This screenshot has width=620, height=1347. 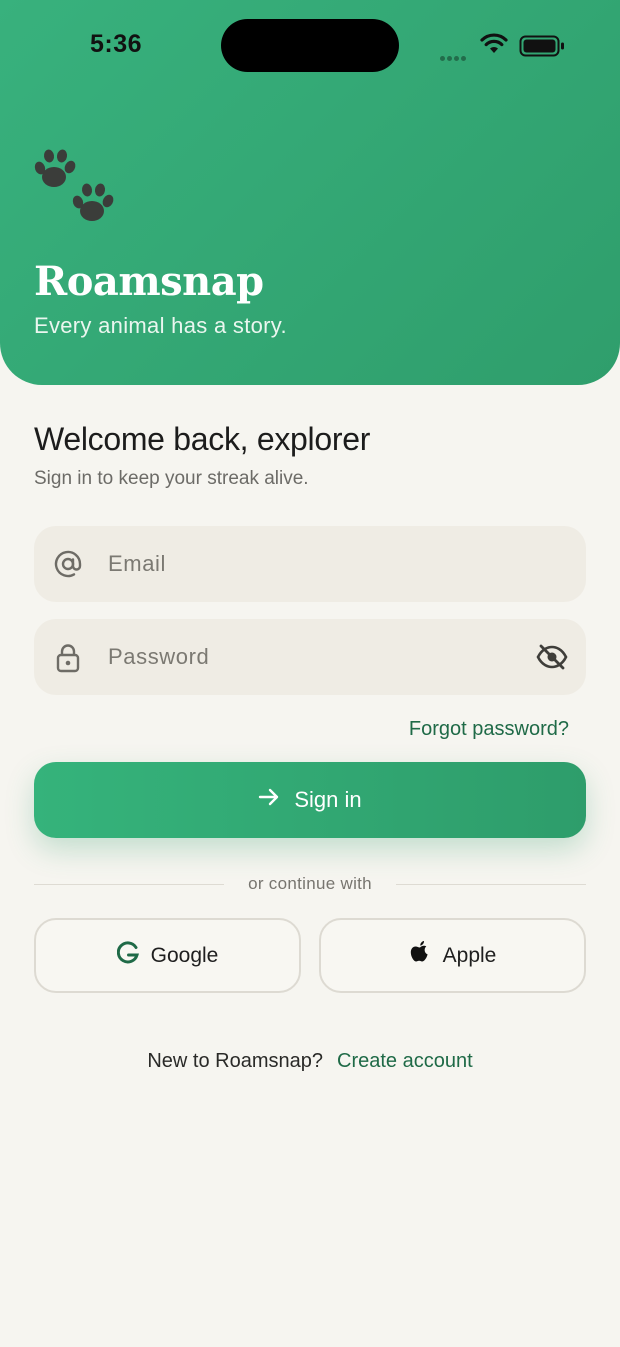 What do you see at coordinates (184, 955) in the screenshot?
I see `google-label: Google` at bounding box center [184, 955].